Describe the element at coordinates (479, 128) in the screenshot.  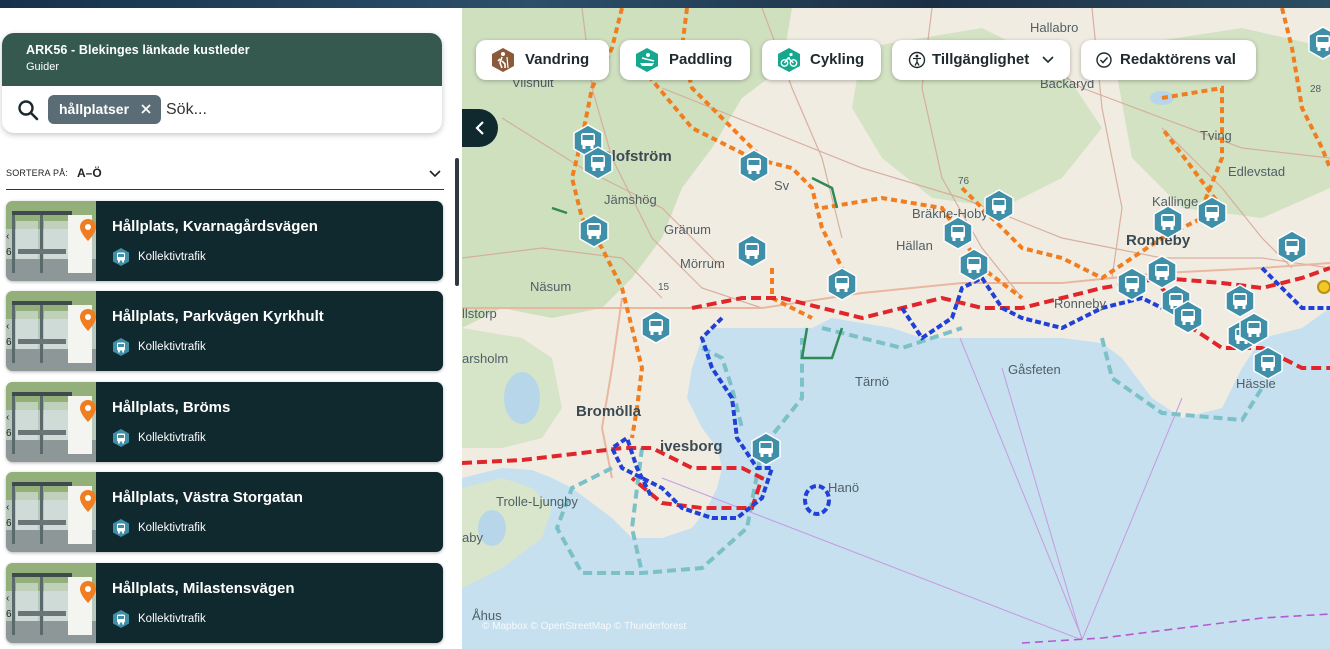
I see `chevron-left-icon` at that location.